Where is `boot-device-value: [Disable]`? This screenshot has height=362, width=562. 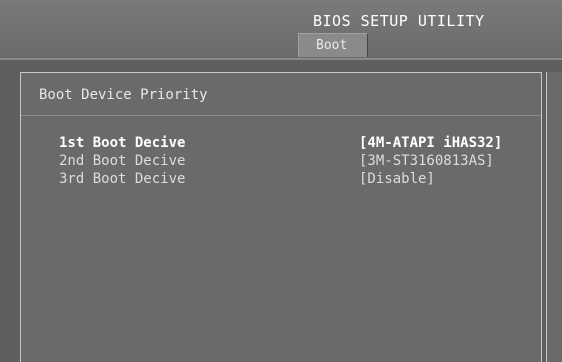 boot-device-value: [Disable] is located at coordinates (397, 179).